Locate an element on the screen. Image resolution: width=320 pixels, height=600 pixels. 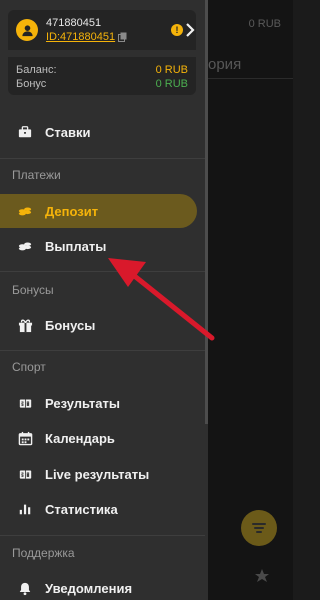
section-title-sport: Спорт is located at coordinates (29, 367).